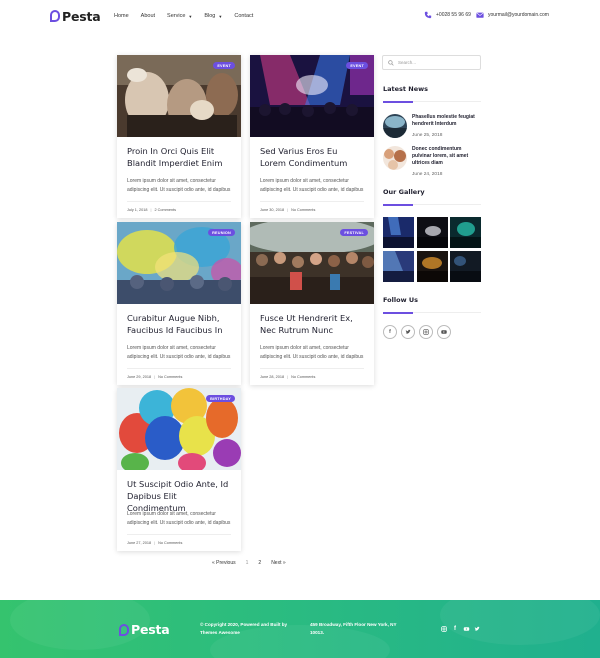 The width and height of the screenshot is (600, 658). I want to click on post-date: July 1, 2018, so click(137, 210).